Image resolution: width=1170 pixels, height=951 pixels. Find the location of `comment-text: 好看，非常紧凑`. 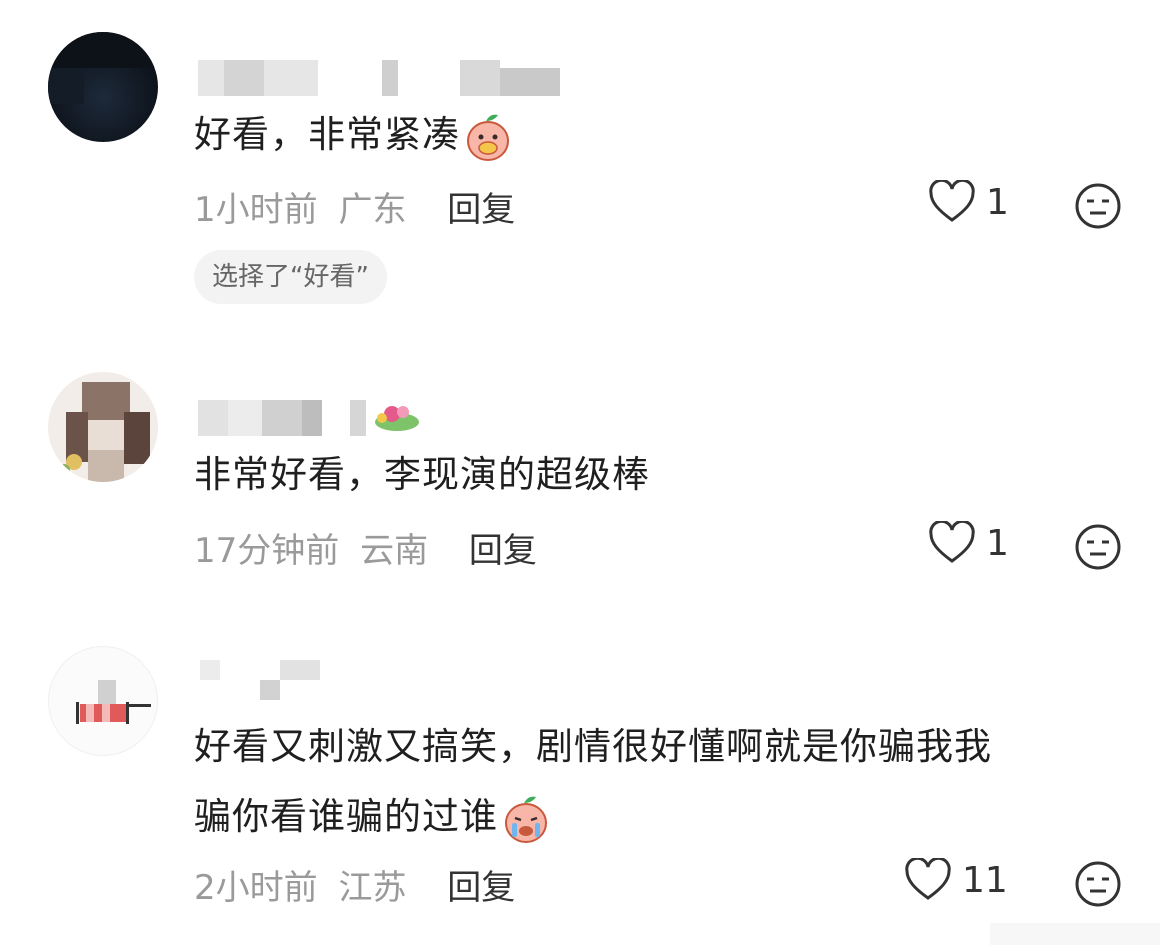

comment-text: 好看，非常紧凑 is located at coordinates (354, 135).